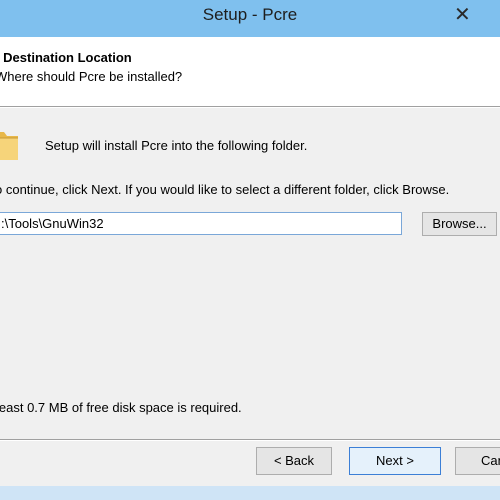 The image size is (500, 500). I want to click on destination-path-input, so click(201, 223).